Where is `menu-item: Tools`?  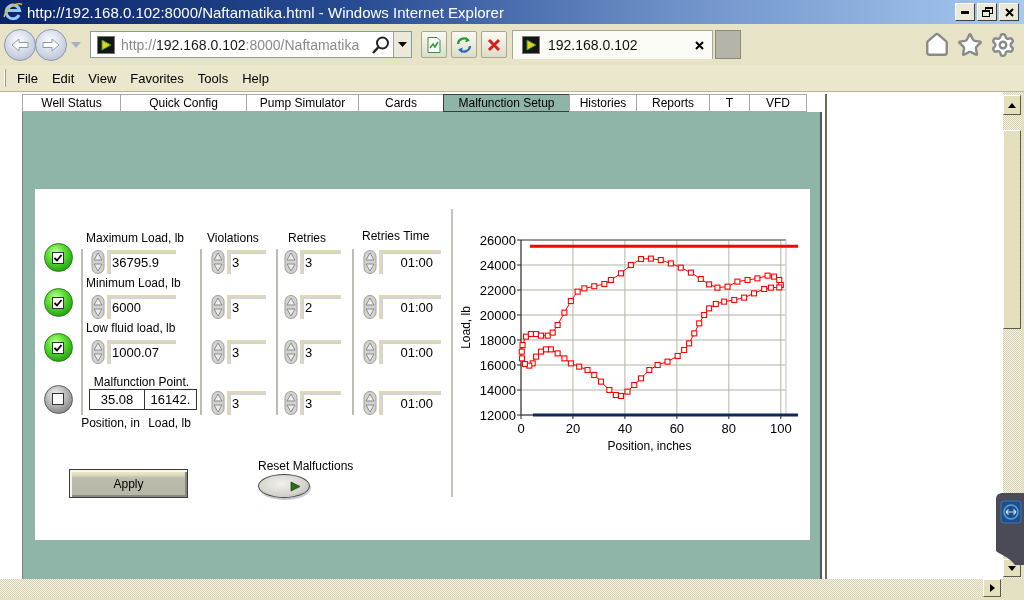
menu-item: Tools is located at coordinates (213, 78).